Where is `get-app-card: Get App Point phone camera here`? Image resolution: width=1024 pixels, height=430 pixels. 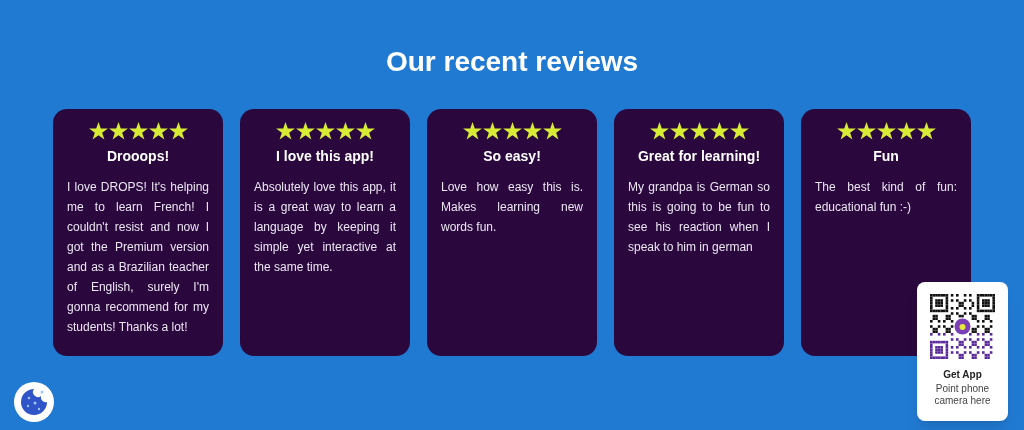 get-app-card: Get App Point phone camera here is located at coordinates (962, 351).